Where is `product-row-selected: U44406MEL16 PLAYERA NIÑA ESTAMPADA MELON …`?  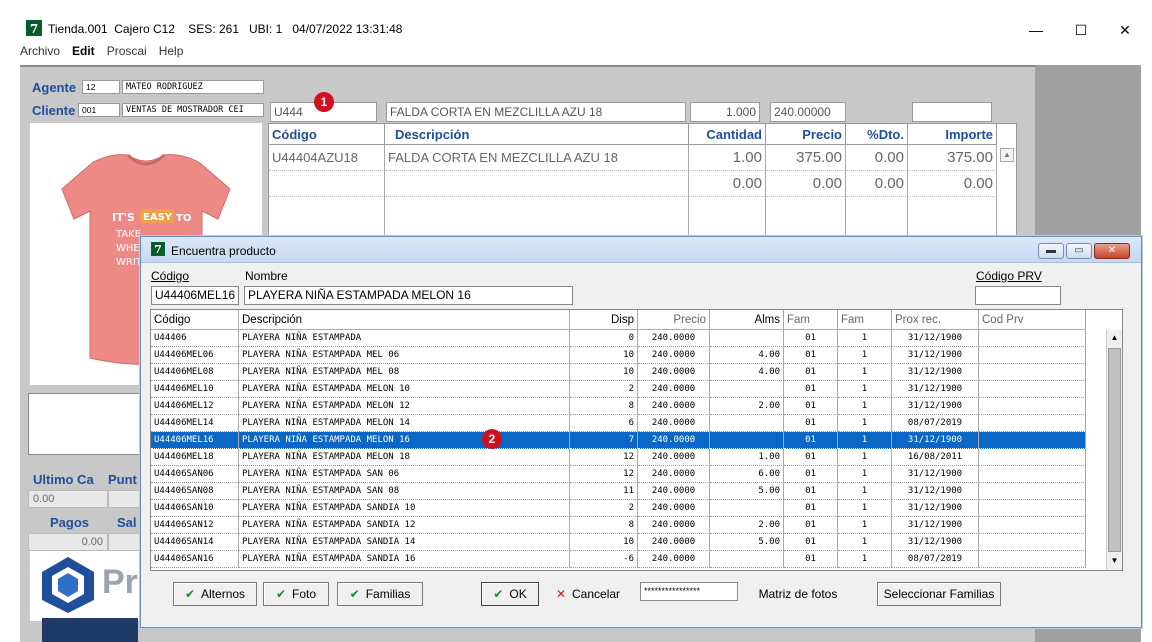 product-row-selected: U44406MEL16 PLAYERA NIÑA ESTAMPADA MELON … is located at coordinates (628, 440).